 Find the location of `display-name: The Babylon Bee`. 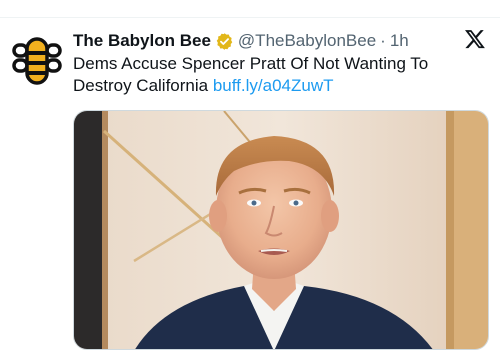

display-name: The Babylon Bee is located at coordinates (142, 41).